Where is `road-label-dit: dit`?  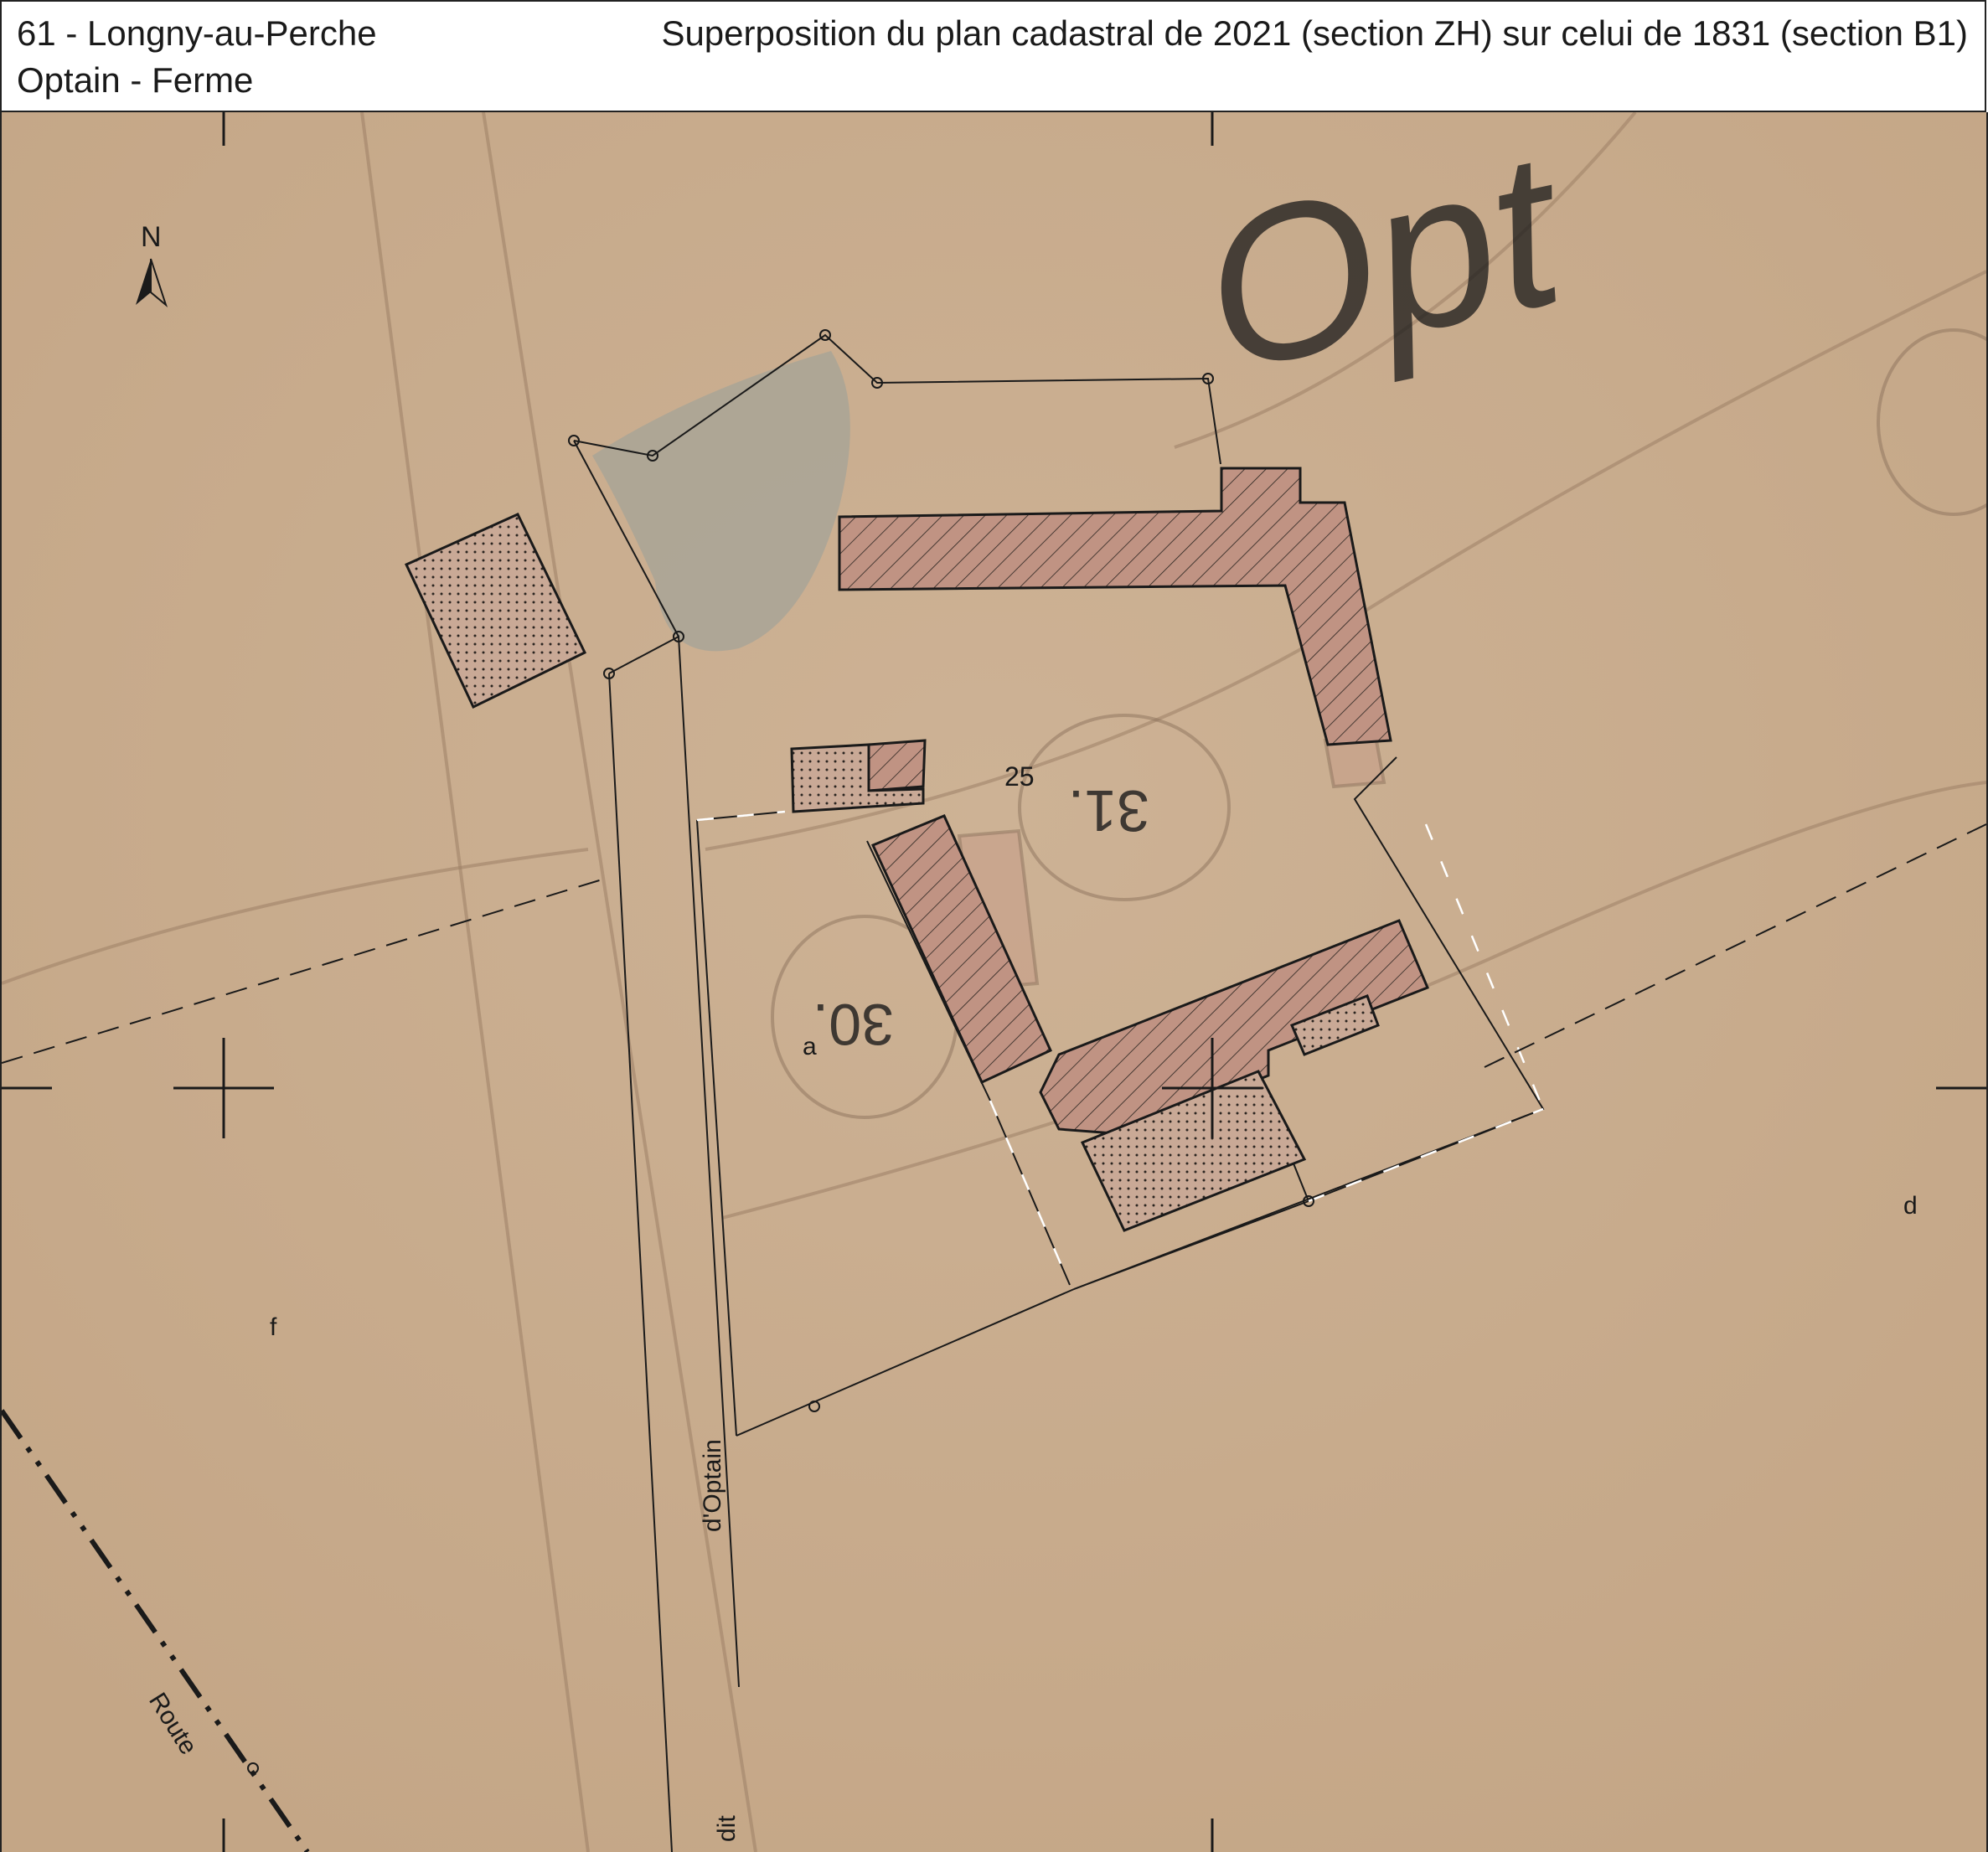
road-label-dit: dit is located at coordinates (727, 1828).